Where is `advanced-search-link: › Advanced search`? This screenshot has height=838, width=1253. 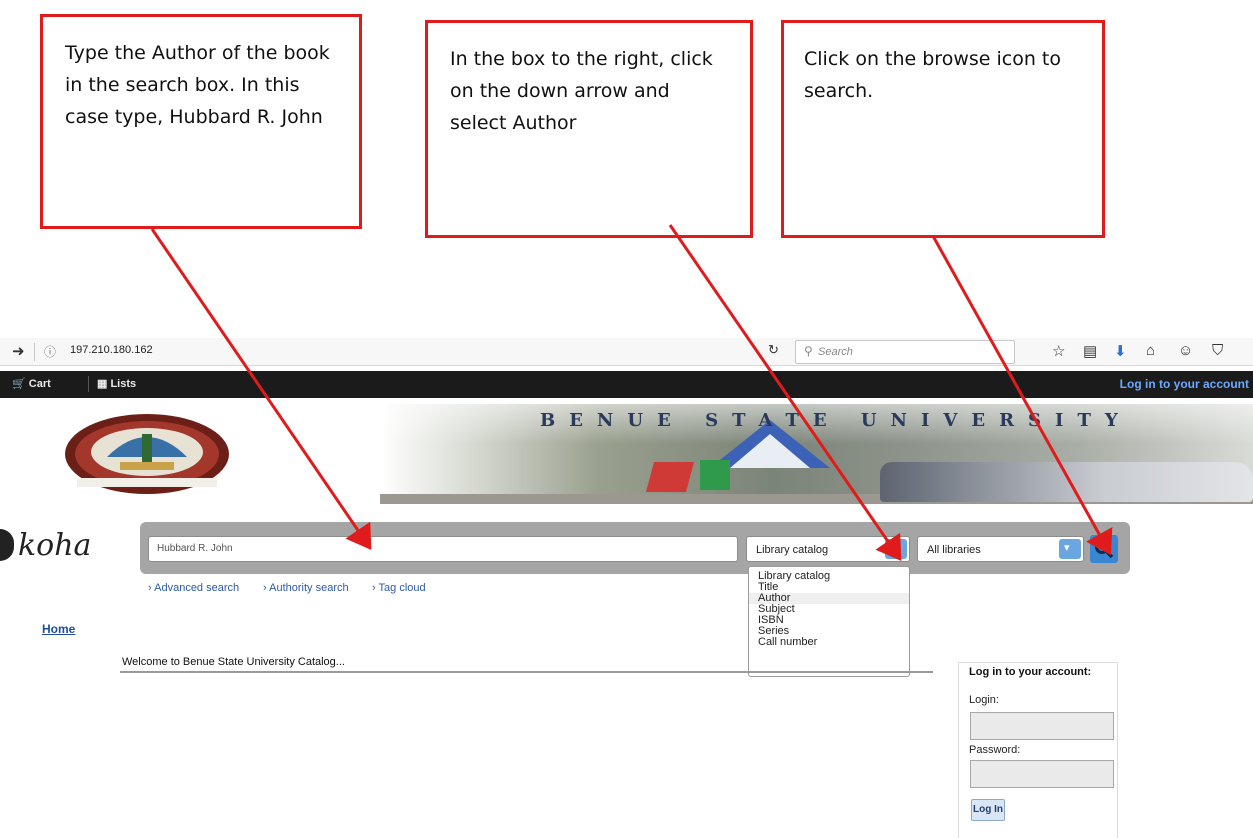
advanced-search-link: › Advanced search is located at coordinates (193, 588).